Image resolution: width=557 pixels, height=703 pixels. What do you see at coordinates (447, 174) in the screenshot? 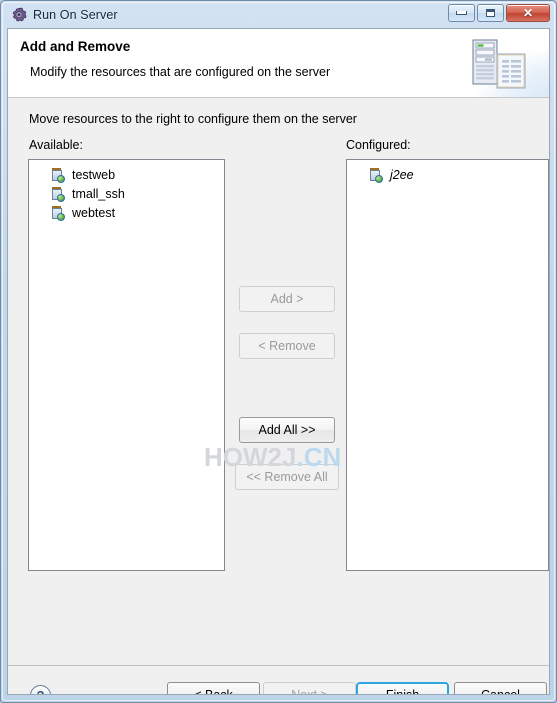
I see `list-item: j2ee` at bounding box center [447, 174].